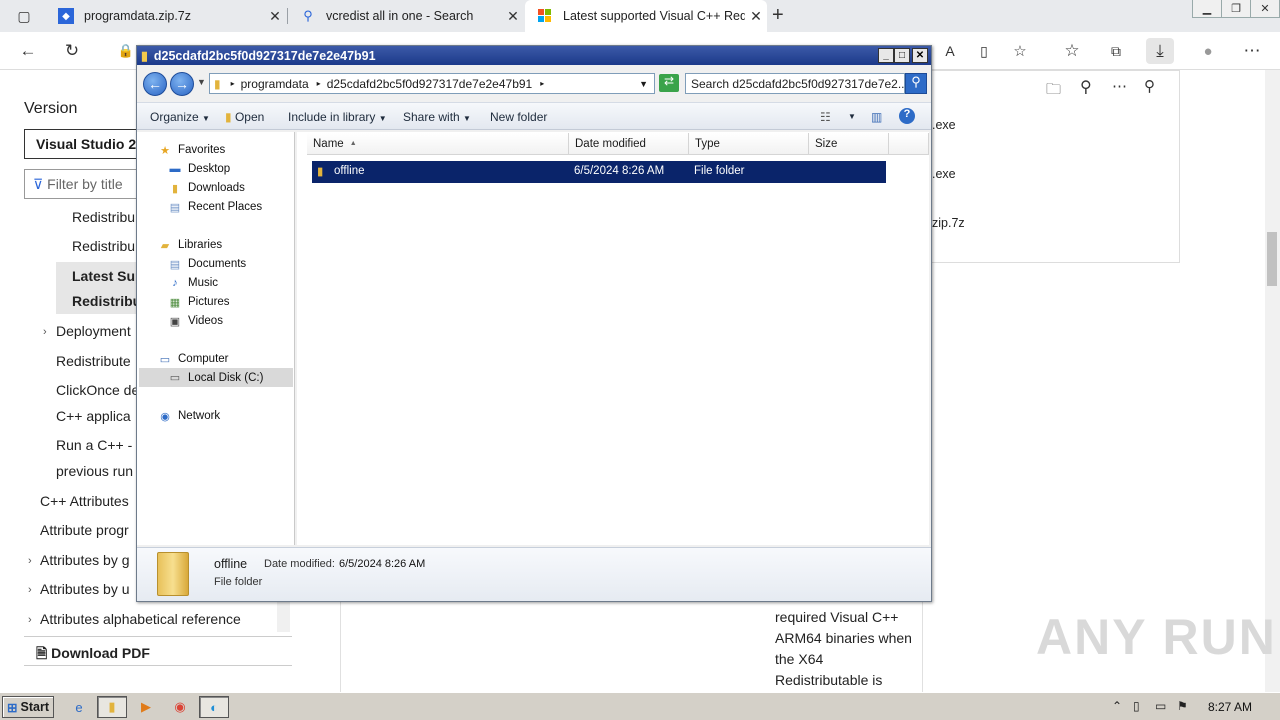 The height and width of the screenshot is (720, 1280). Describe the element at coordinates (948, 223) in the screenshot. I see `download-item: zip.7z` at that location.